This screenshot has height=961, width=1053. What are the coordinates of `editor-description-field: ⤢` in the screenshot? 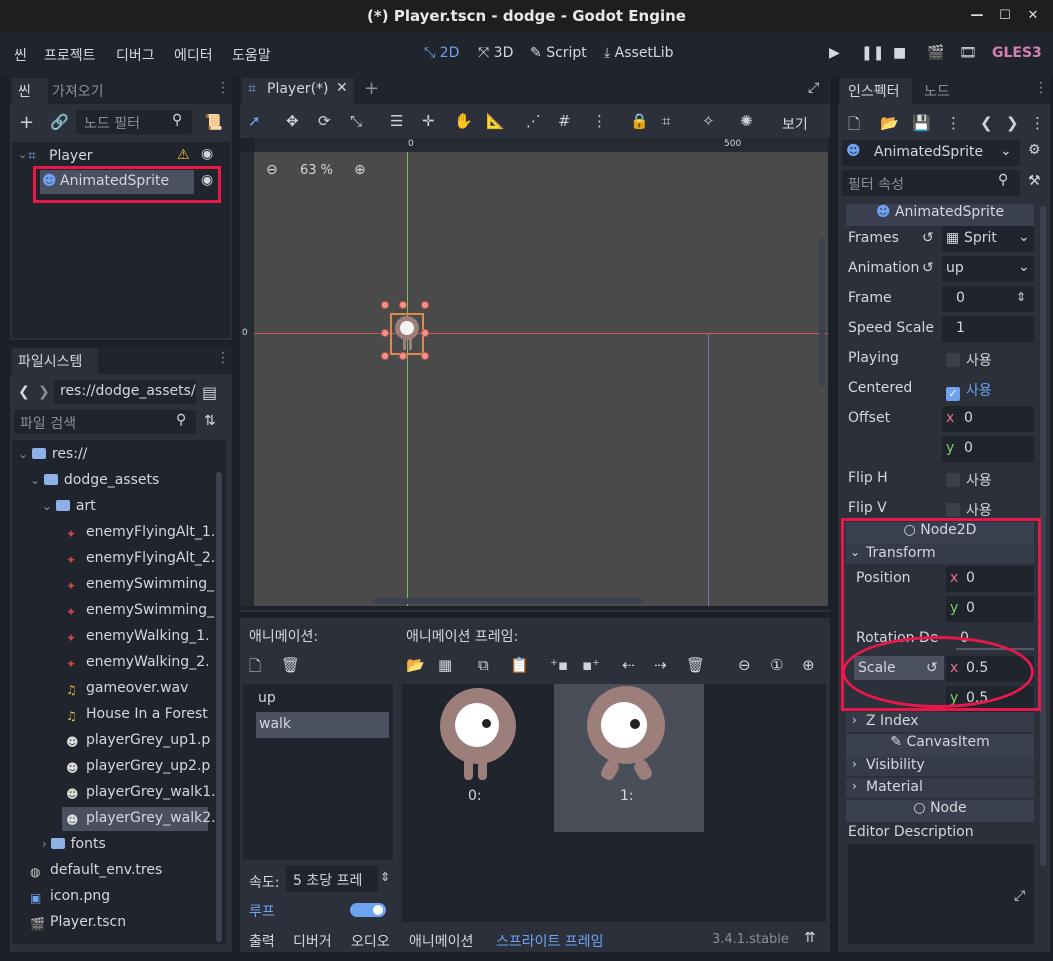 It's located at (941, 894).